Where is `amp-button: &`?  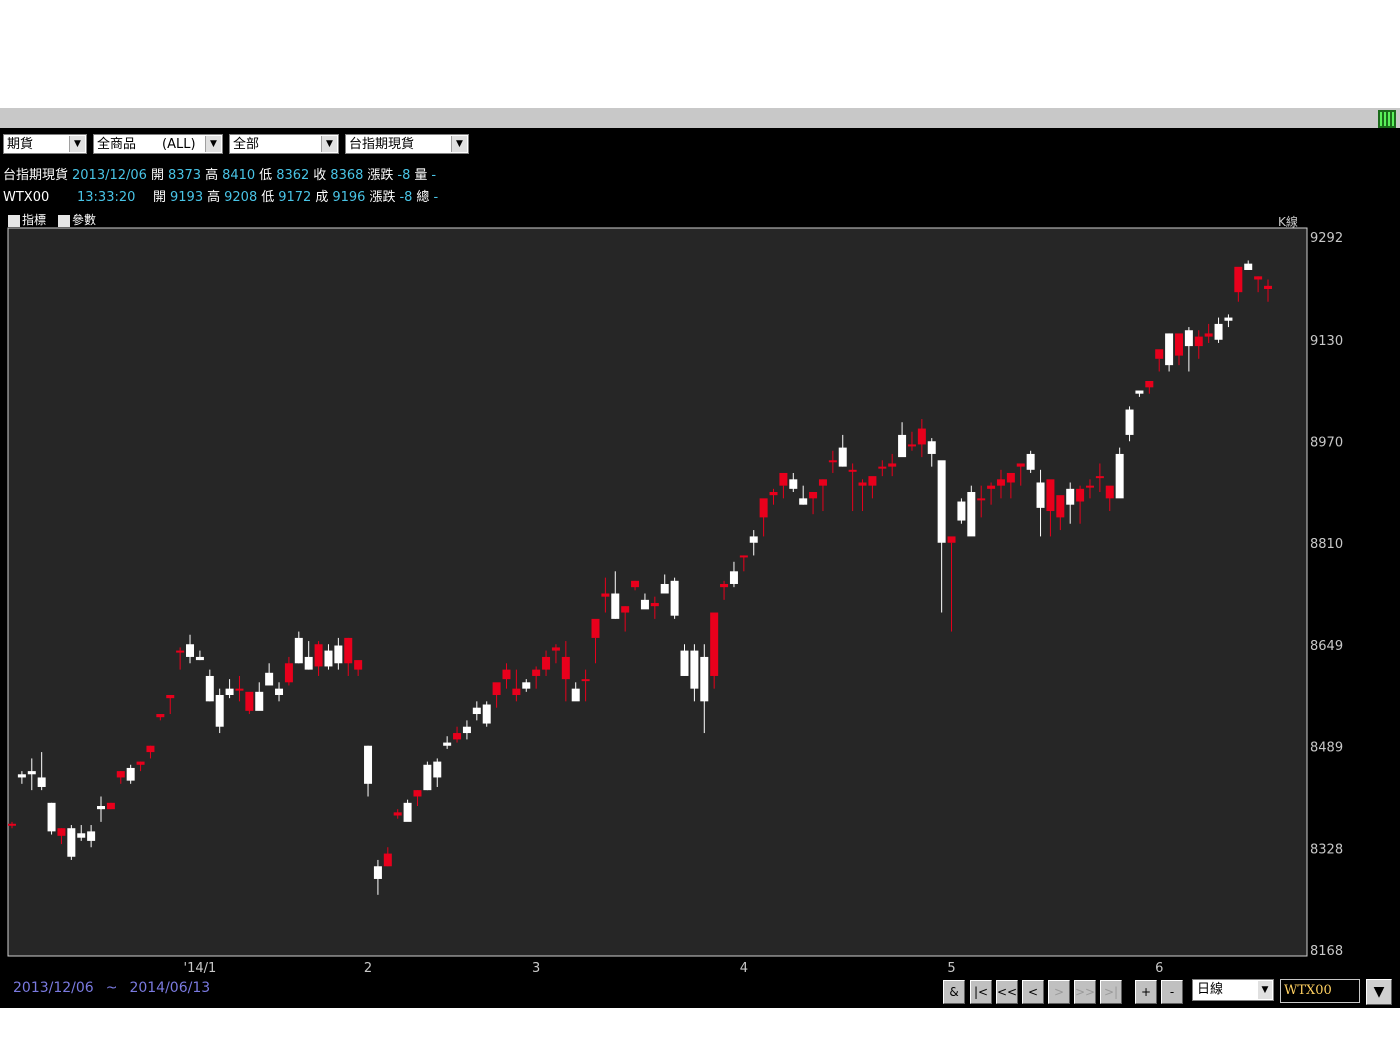
amp-button: & is located at coordinates (954, 992).